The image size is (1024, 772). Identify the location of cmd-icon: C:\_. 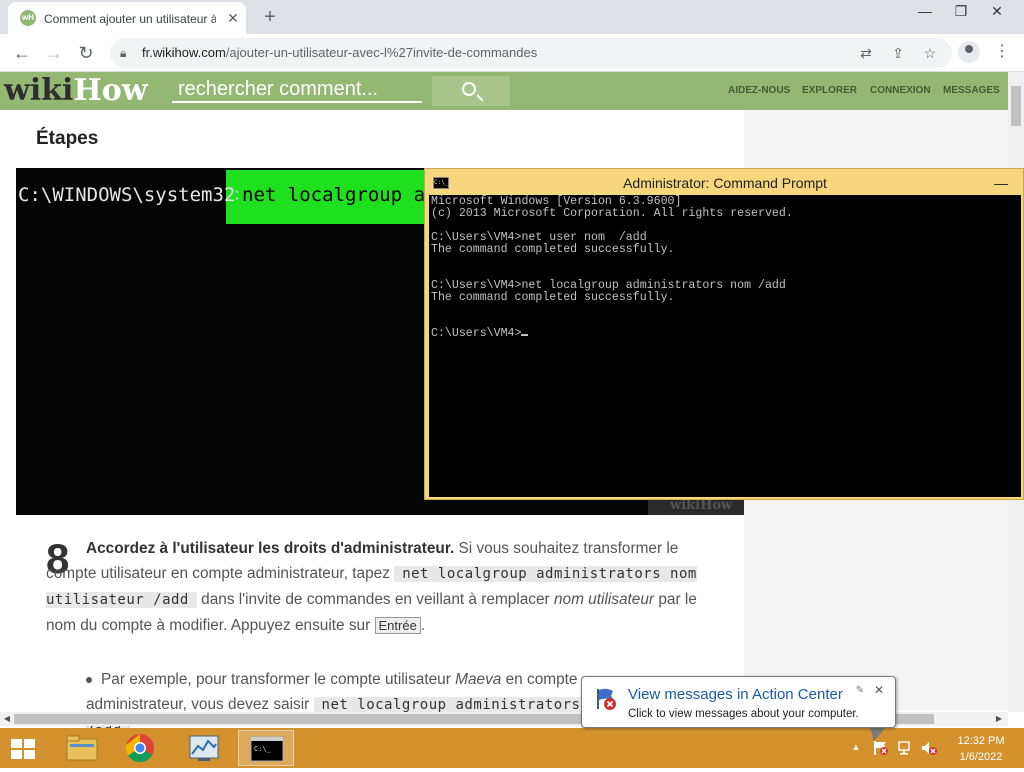
(267, 749).